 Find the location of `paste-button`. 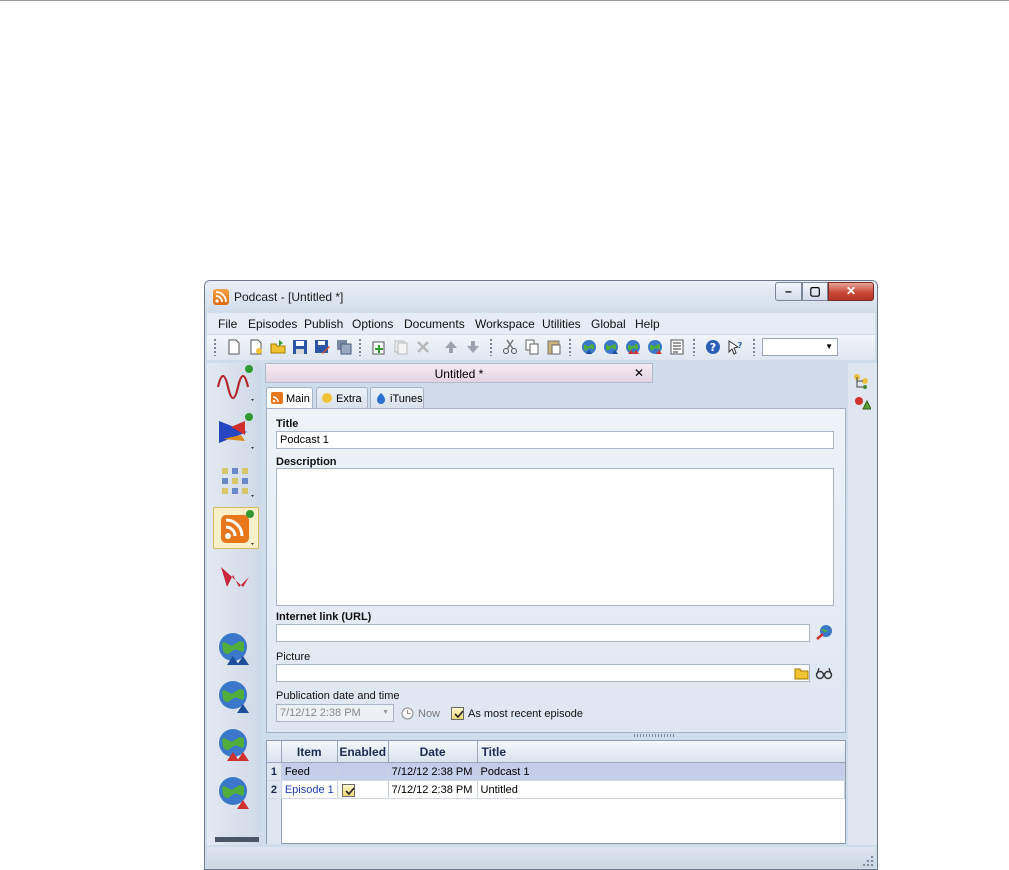

paste-button is located at coordinates (554, 347).